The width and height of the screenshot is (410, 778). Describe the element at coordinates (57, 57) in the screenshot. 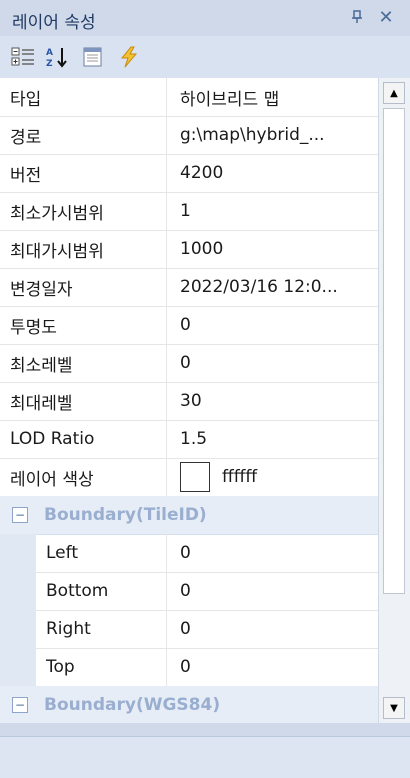

I see `alphabetical-sort-icon: A Z` at that location.